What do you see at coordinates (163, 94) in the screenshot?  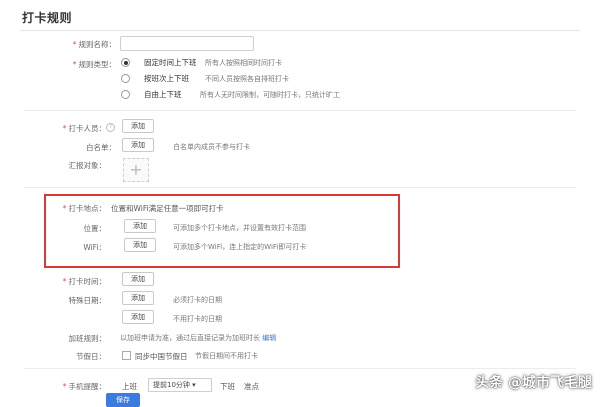 I see `radio-free-title: 自由上下班` at bounding box center [163, 94].